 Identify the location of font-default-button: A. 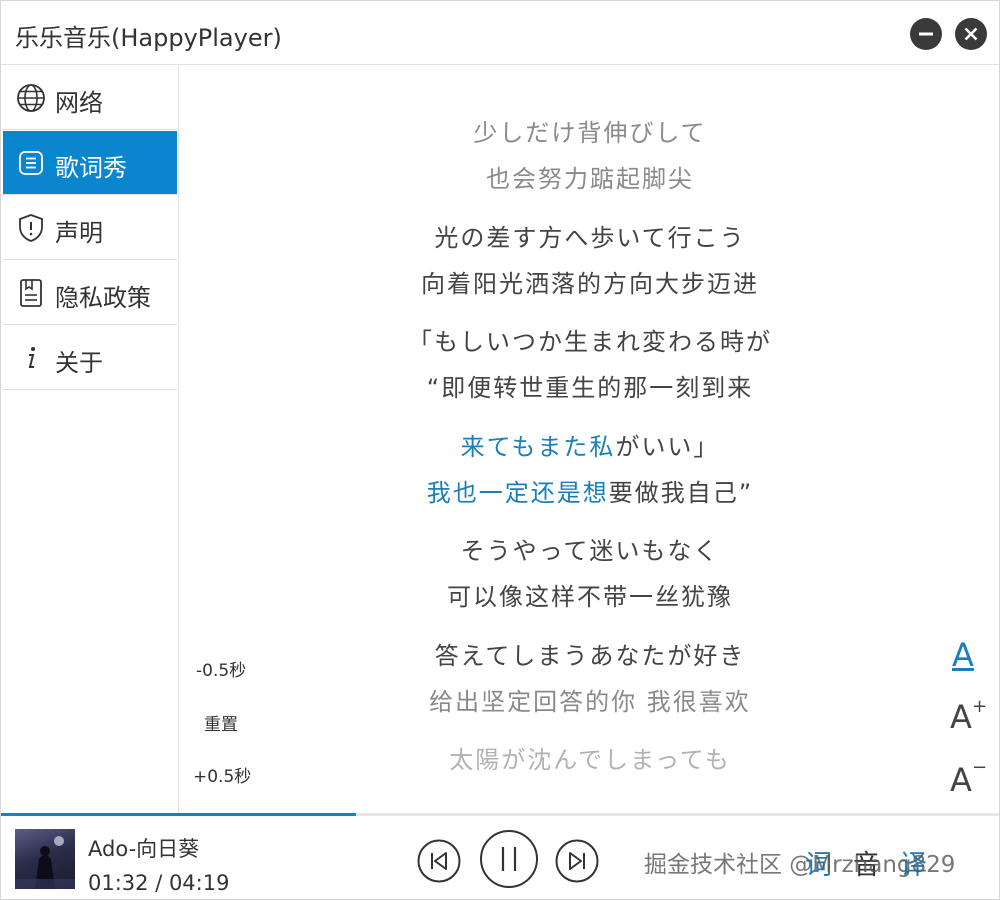
(972, 656).